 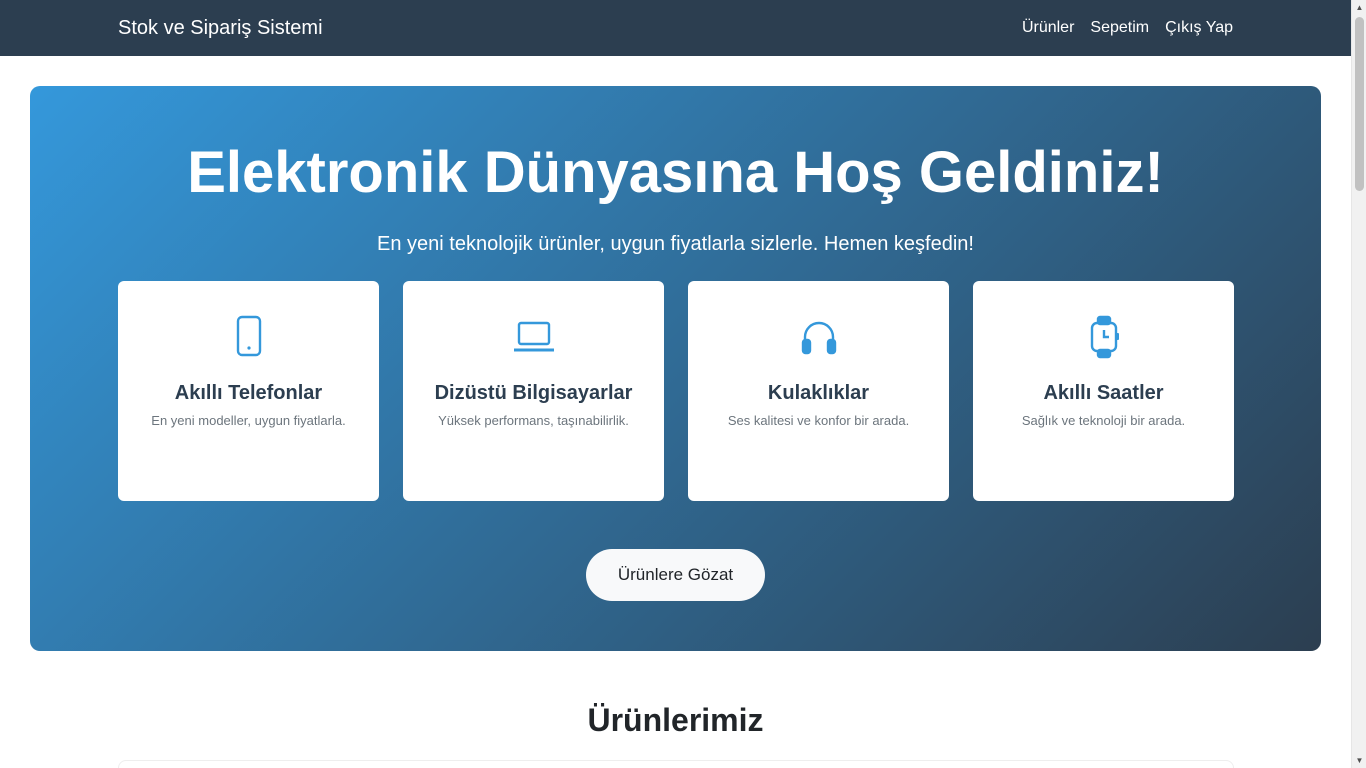 What do you see at coordinates (676, 764) in the screenshot?
I see `products-container` at bounding box center [676, 764].